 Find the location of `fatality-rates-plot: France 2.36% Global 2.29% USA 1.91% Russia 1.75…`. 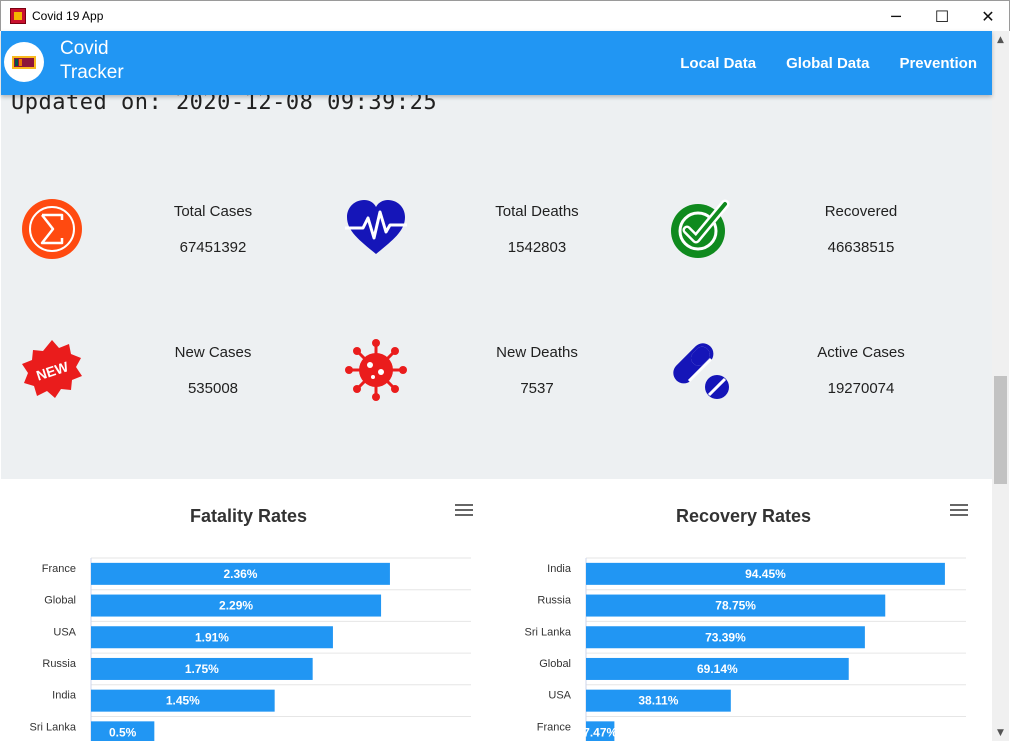

fatality-rates-plot: France 2.36% Global 2.29% USA 1.91% Russia 1.75… is located at coordinates (250, 649).